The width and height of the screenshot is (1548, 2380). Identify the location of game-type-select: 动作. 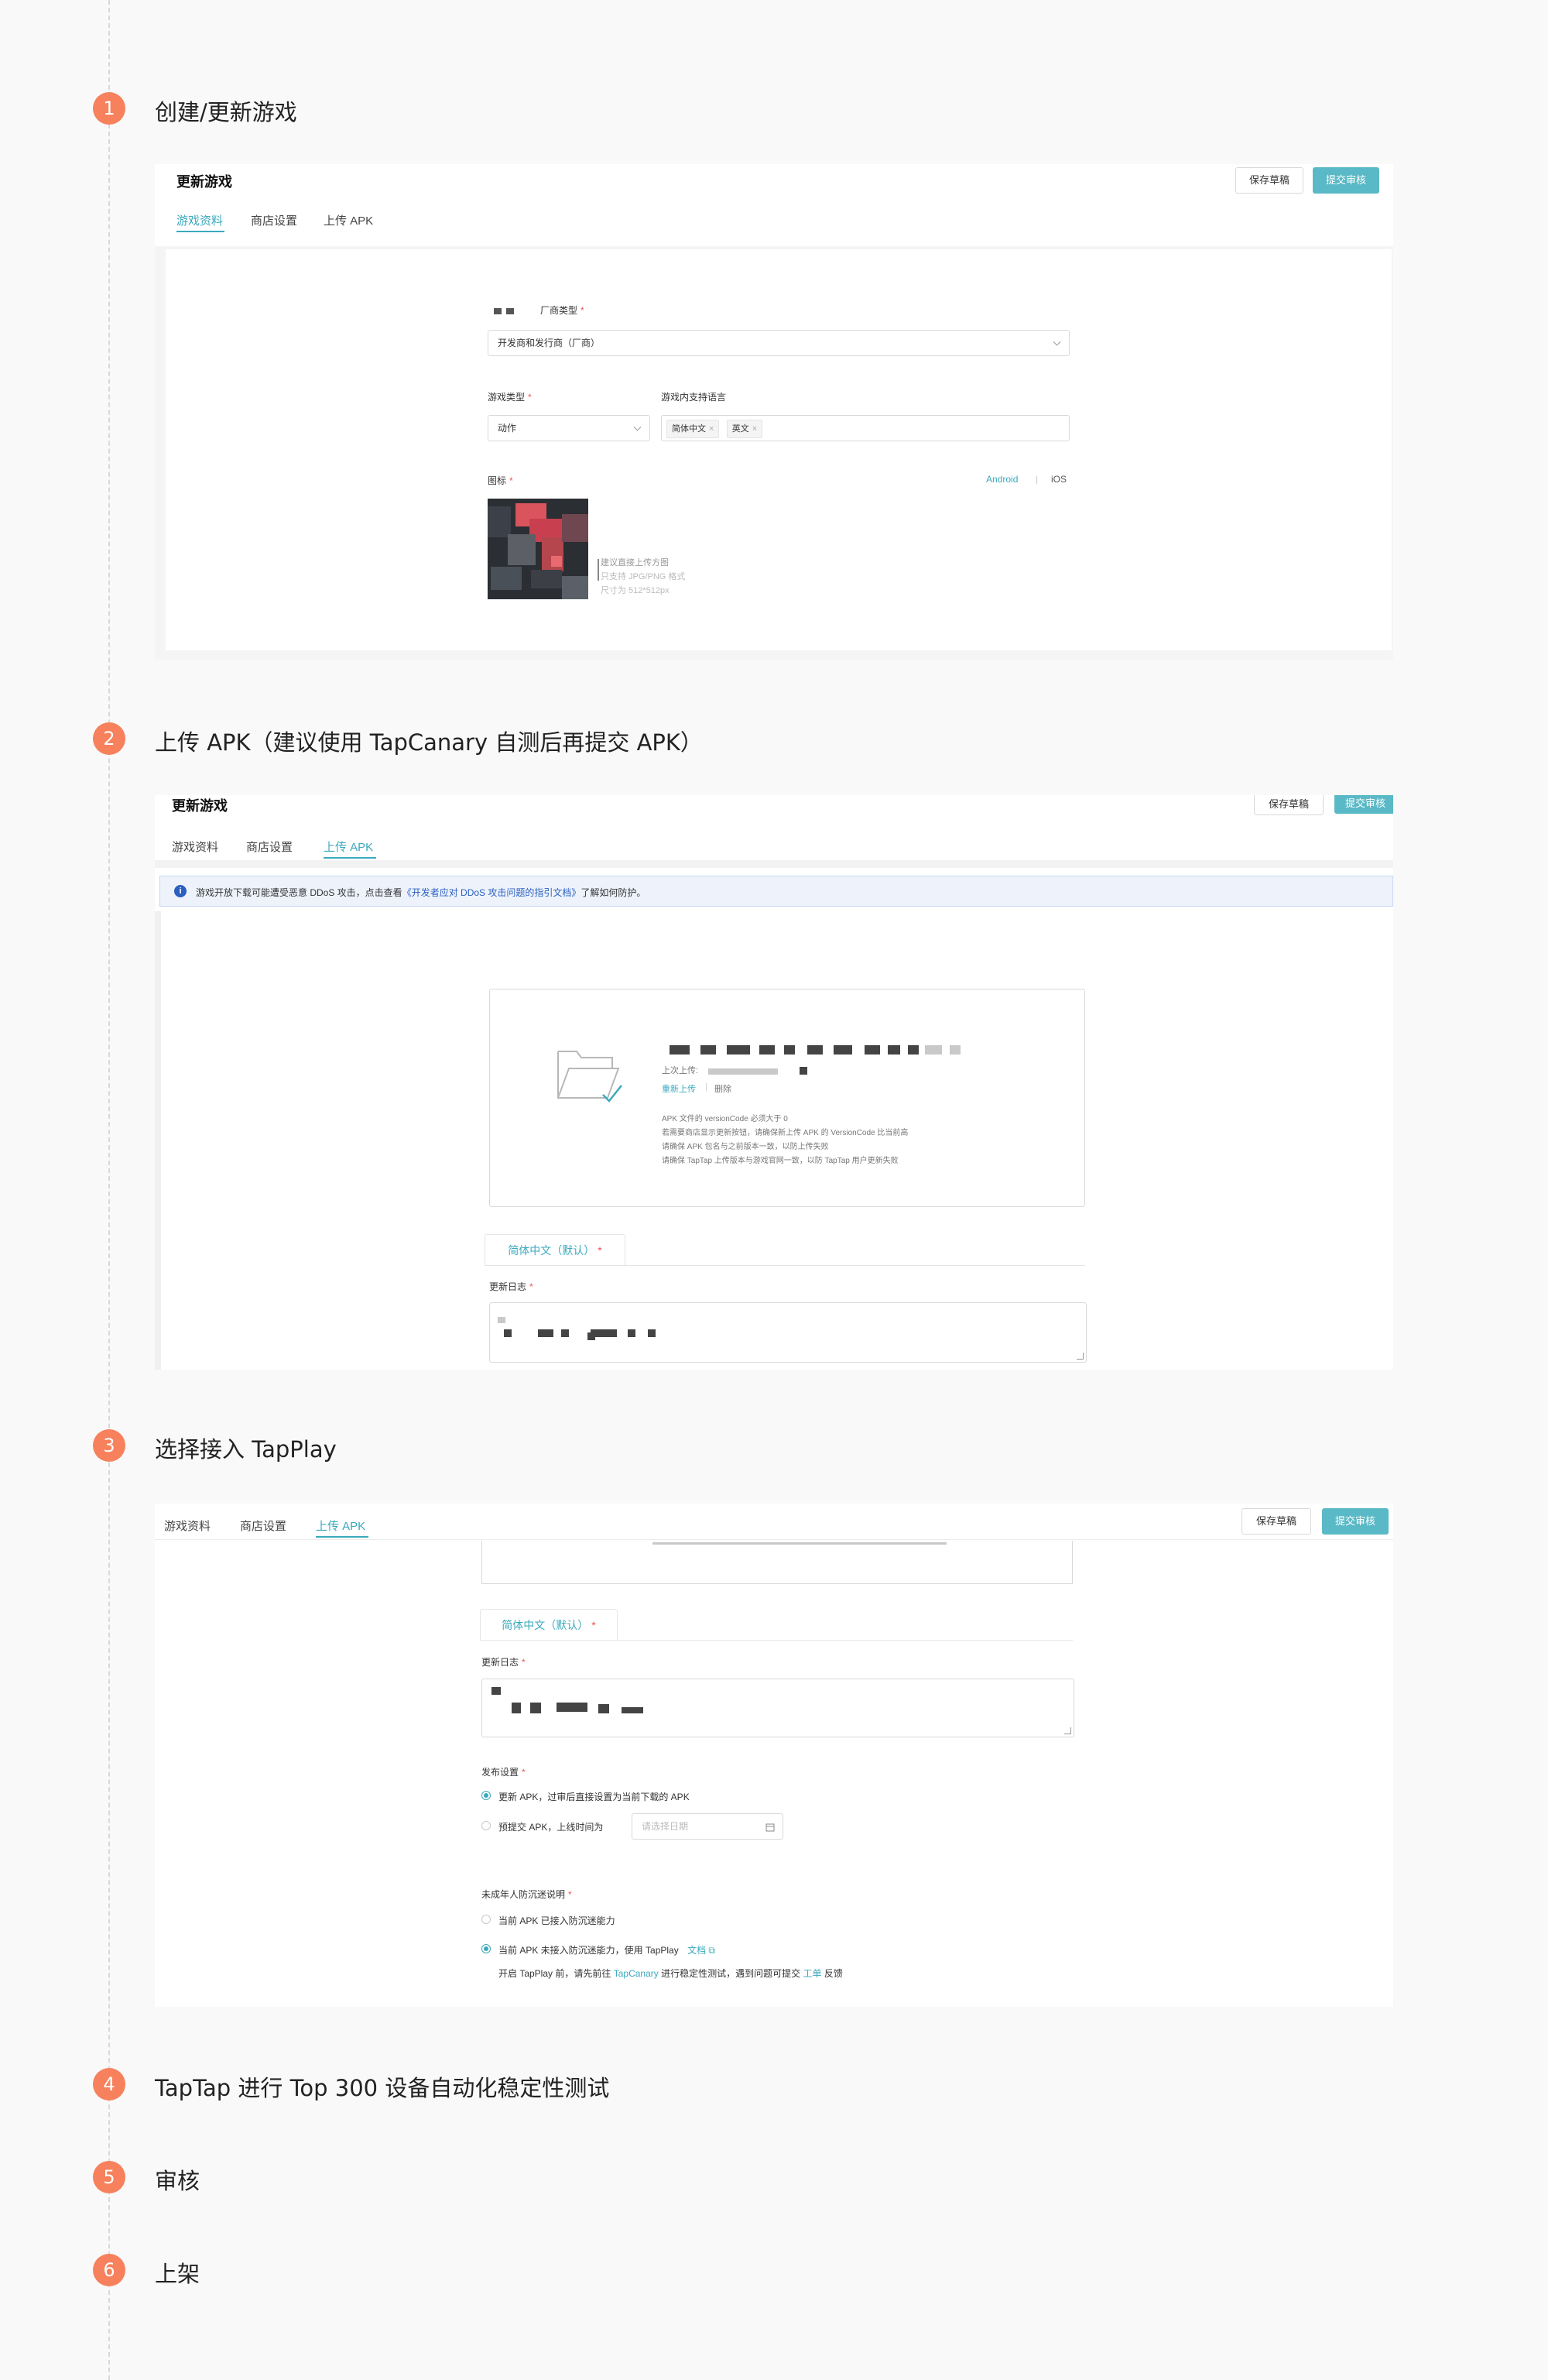
(569, 428).